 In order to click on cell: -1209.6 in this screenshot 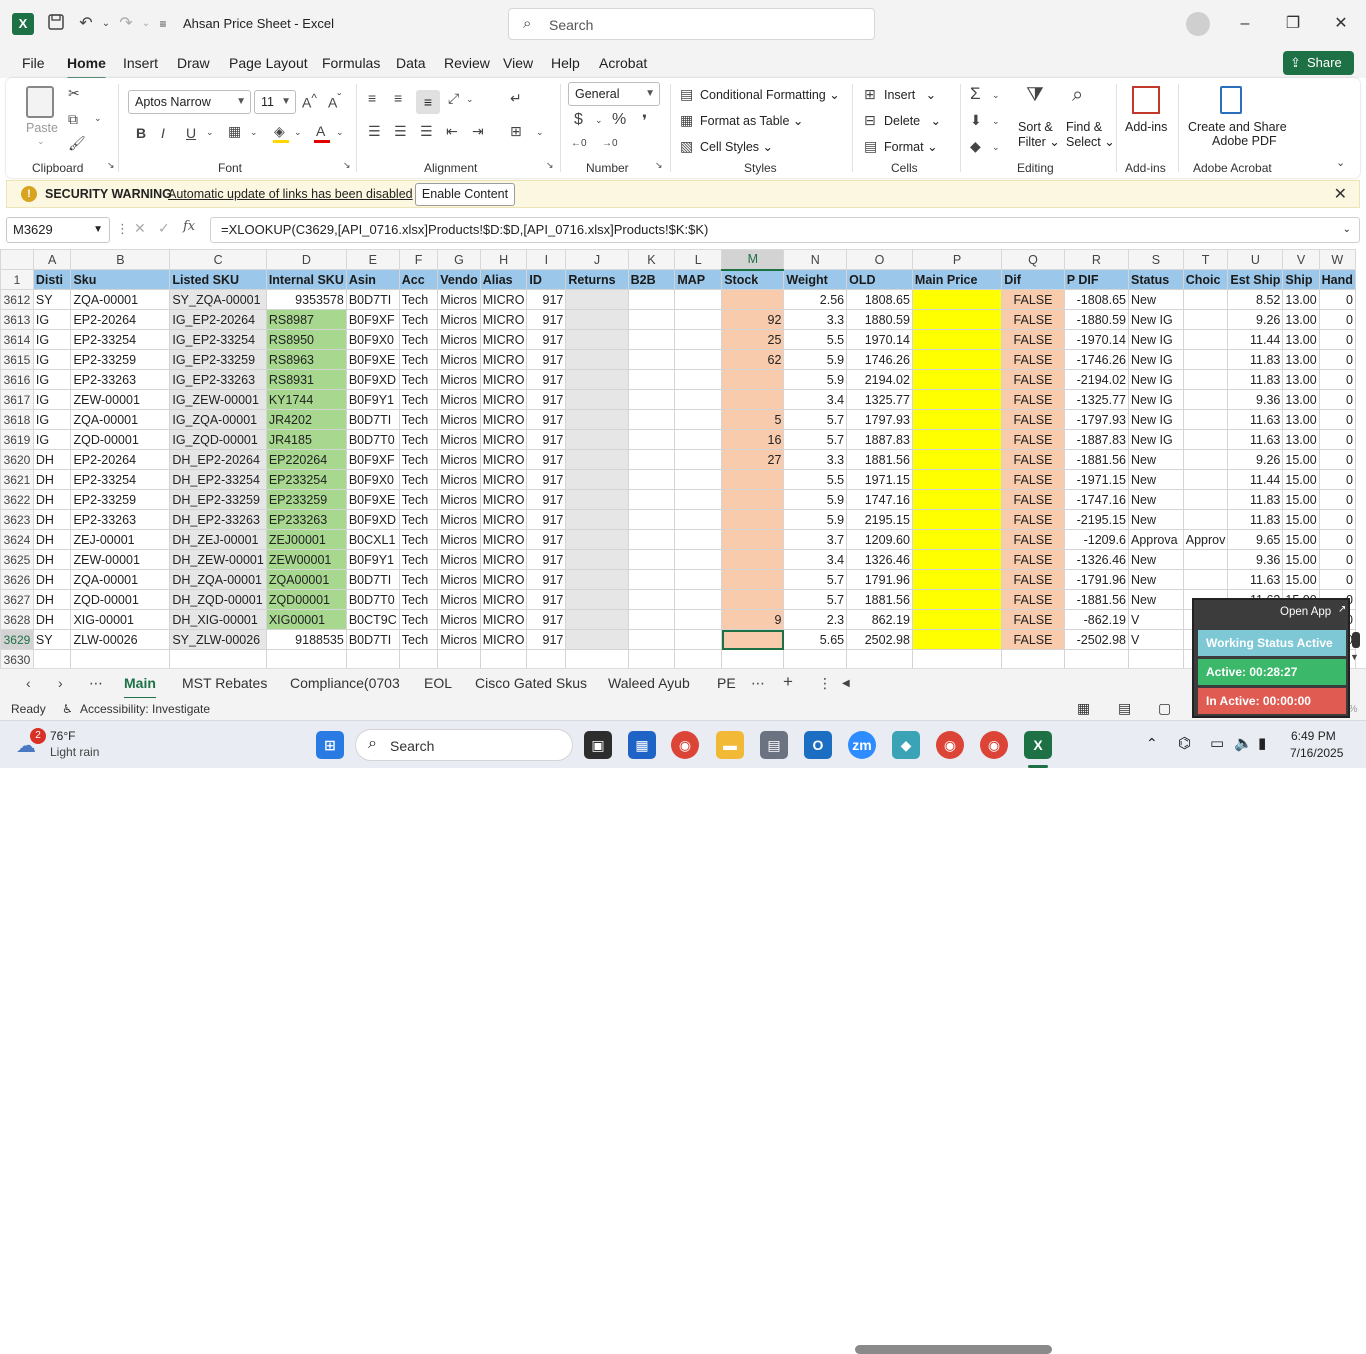, I will do `click(1096, 539)`.